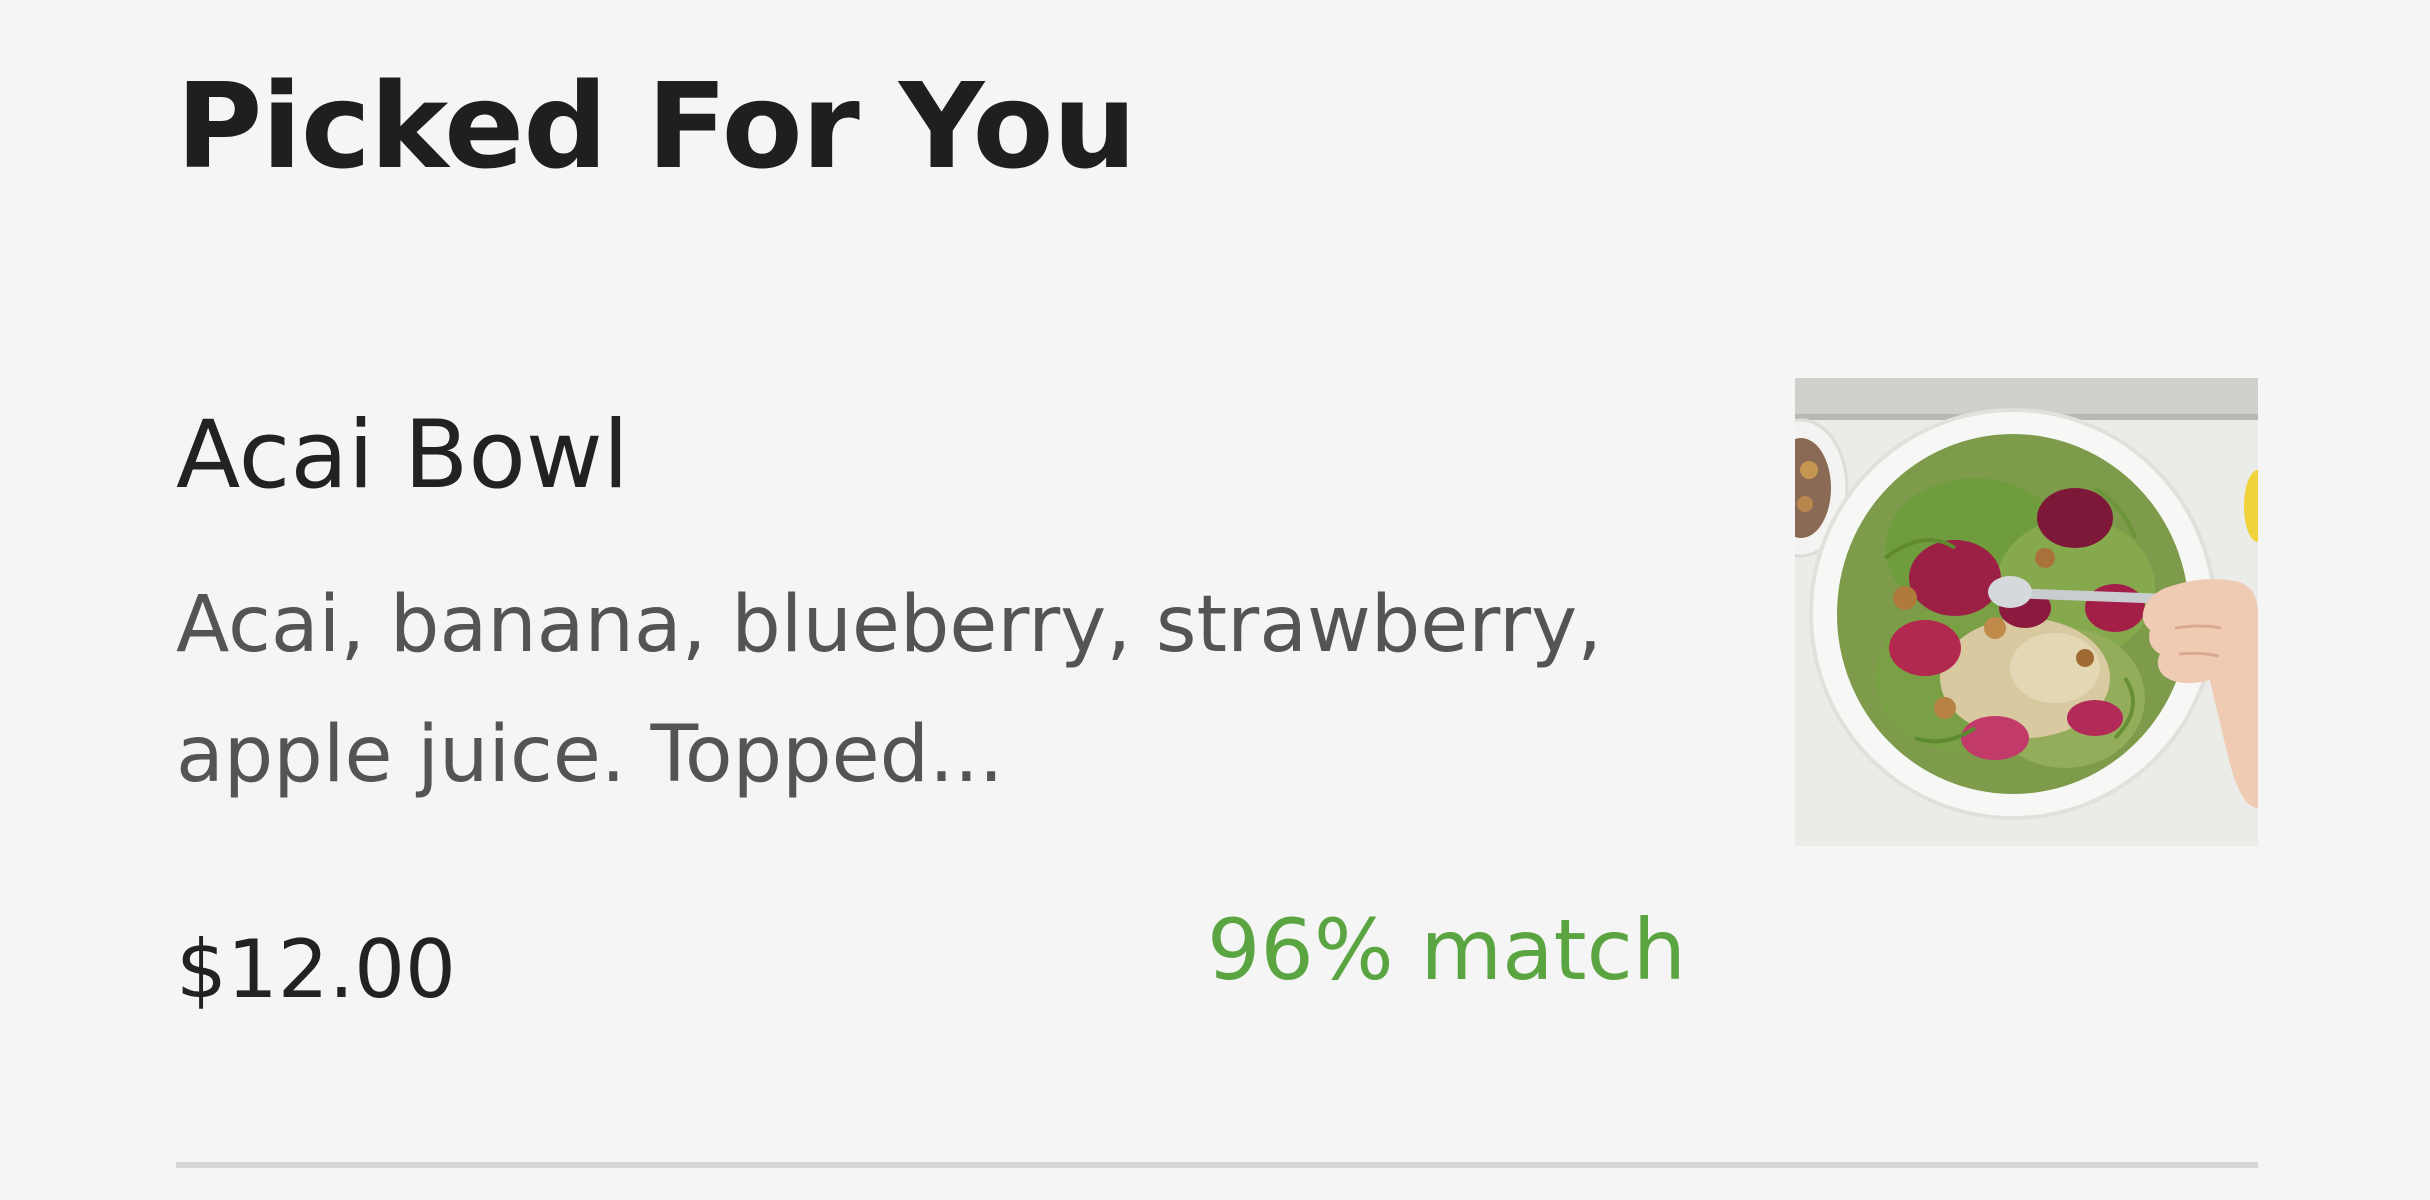 This screenshot has width=2430, height=1200. Describe the element at coordinates (316, 969) in the screenshot. I see `item-price: $12.00` at that location.